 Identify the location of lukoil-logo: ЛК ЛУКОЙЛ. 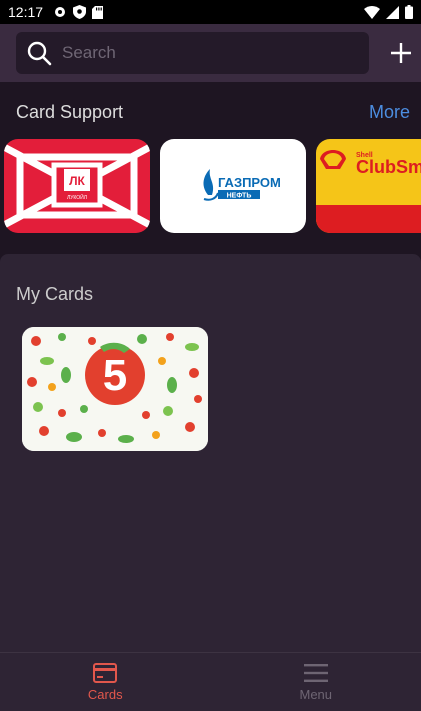
(77, 186).